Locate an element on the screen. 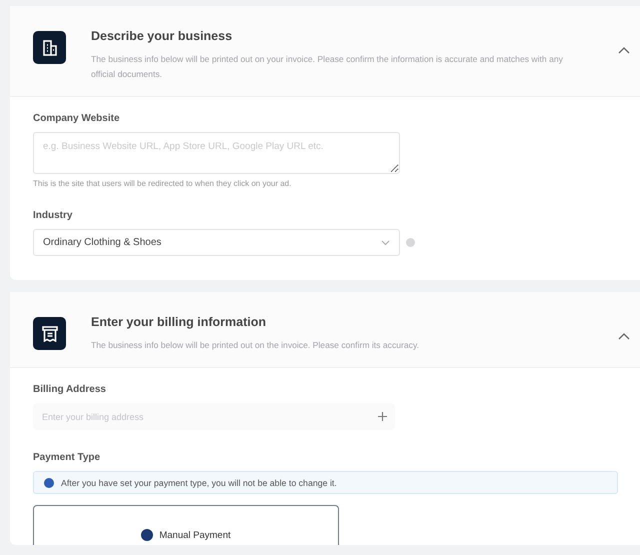  chevron-down-icon is located at coordinates (385, 243).